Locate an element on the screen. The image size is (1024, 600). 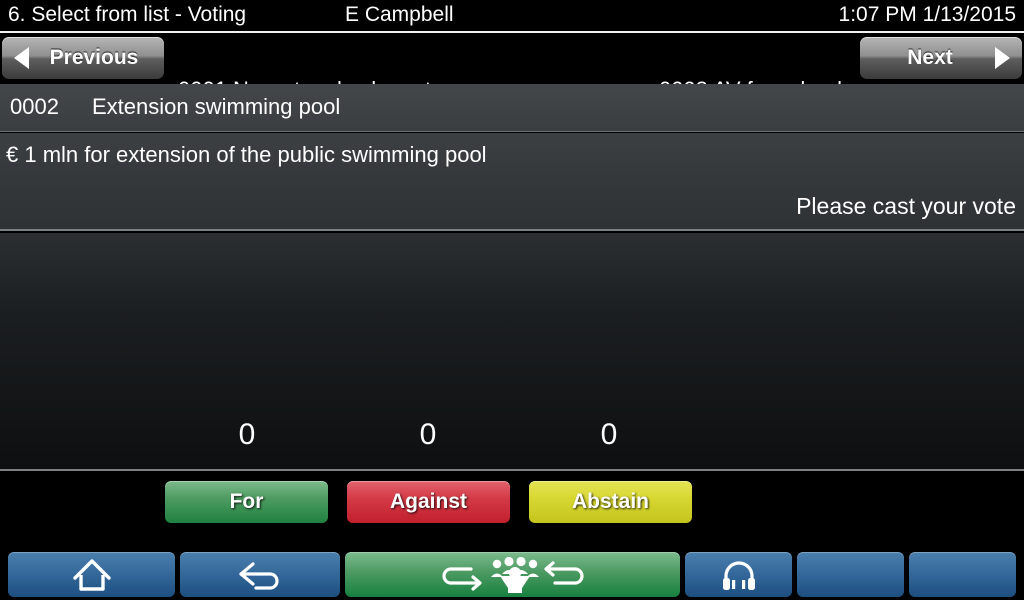
back-button is located at coordinates (260, 574).